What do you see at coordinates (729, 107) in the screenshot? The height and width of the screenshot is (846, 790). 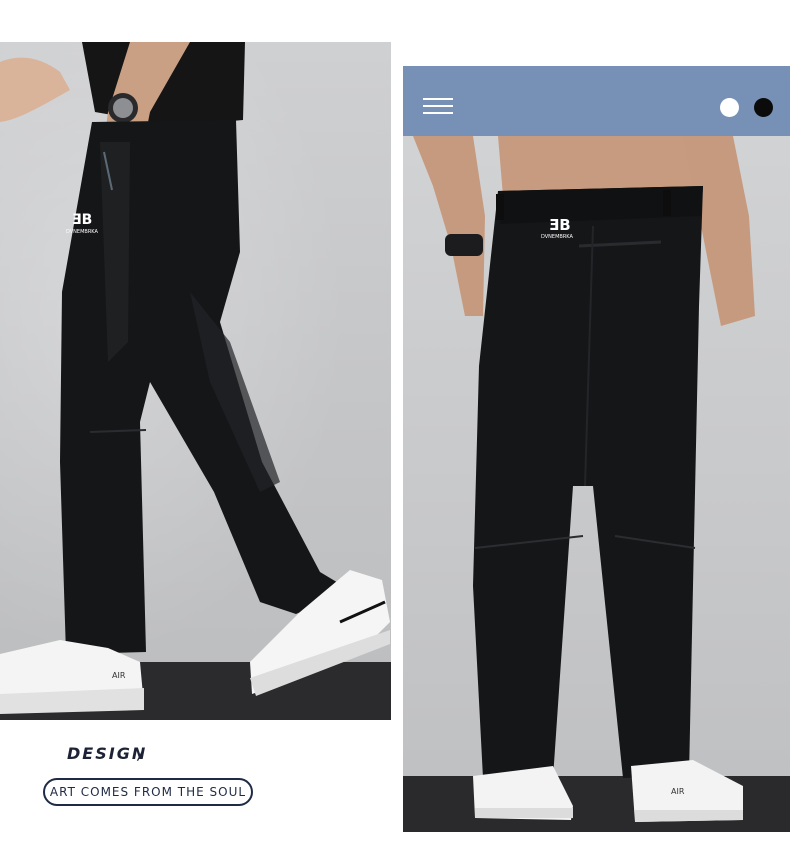 I see `color-swatch-white` at bounding box center [729, 107].